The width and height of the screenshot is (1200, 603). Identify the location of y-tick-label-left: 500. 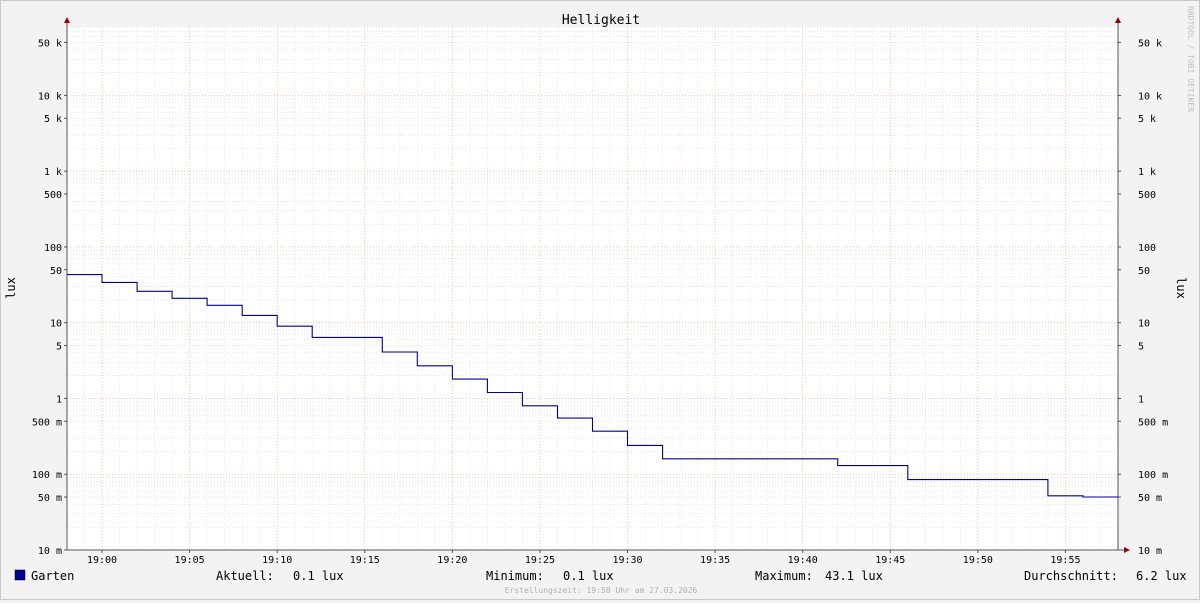
(53, 195).